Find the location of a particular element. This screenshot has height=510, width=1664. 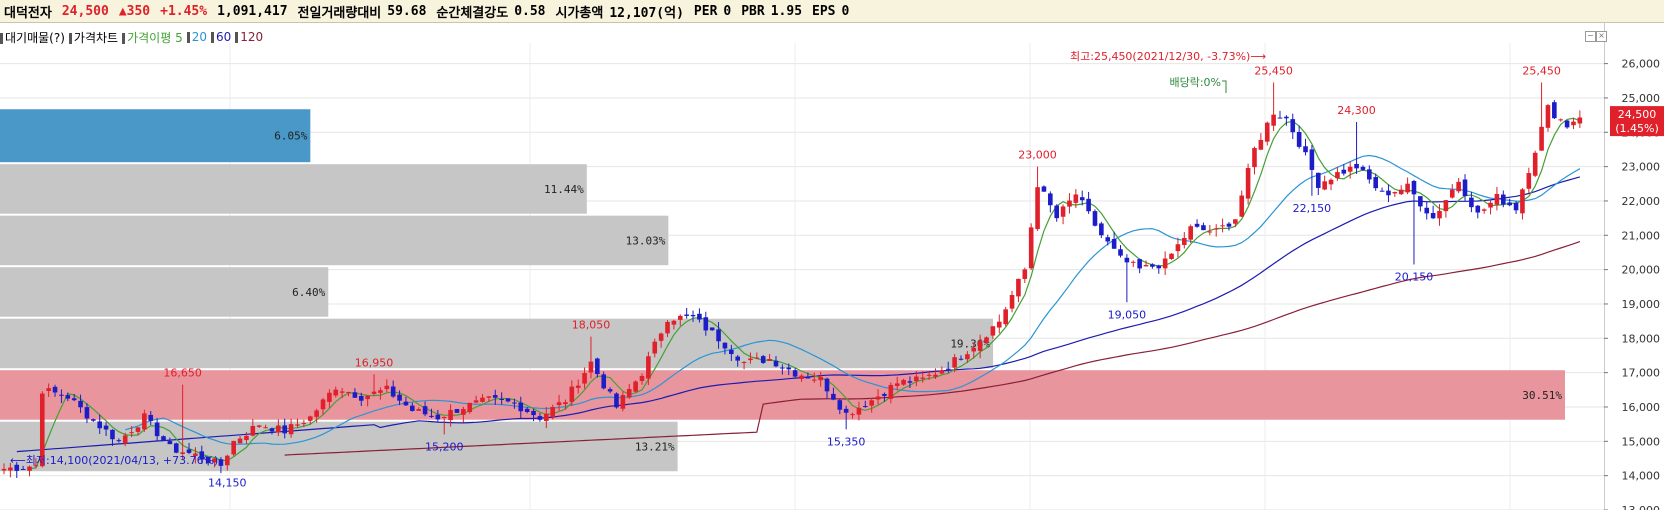

legend-price-chart: 가격차트 is located at coordinates (93, 37).